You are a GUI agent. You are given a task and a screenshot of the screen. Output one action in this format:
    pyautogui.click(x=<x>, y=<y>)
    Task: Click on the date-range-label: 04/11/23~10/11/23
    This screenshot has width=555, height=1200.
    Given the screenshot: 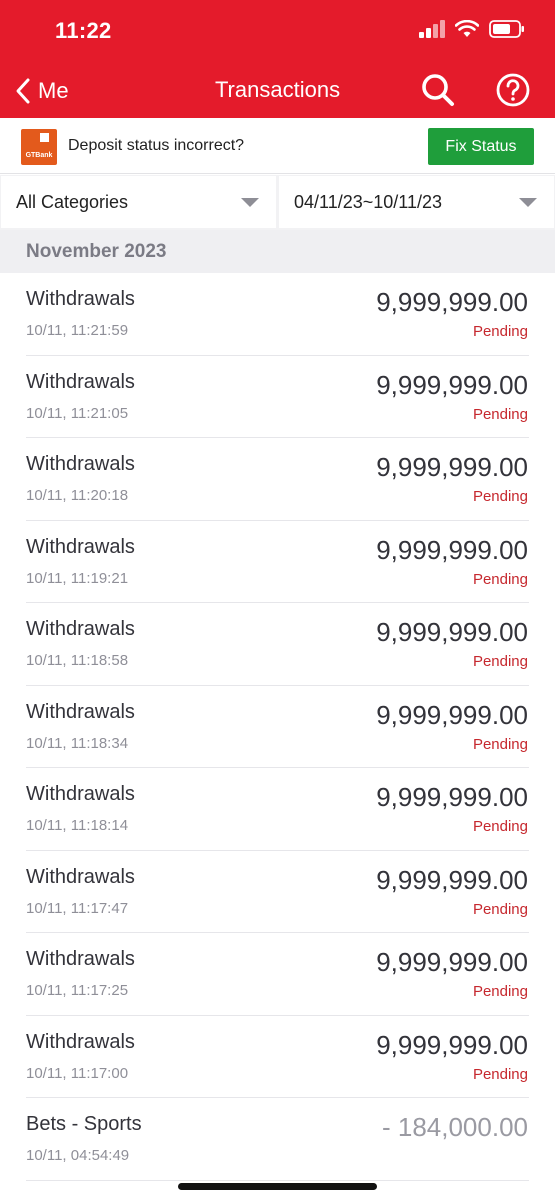 What is the action you would take?
    pyautogui.click(x=368, y=201)
    